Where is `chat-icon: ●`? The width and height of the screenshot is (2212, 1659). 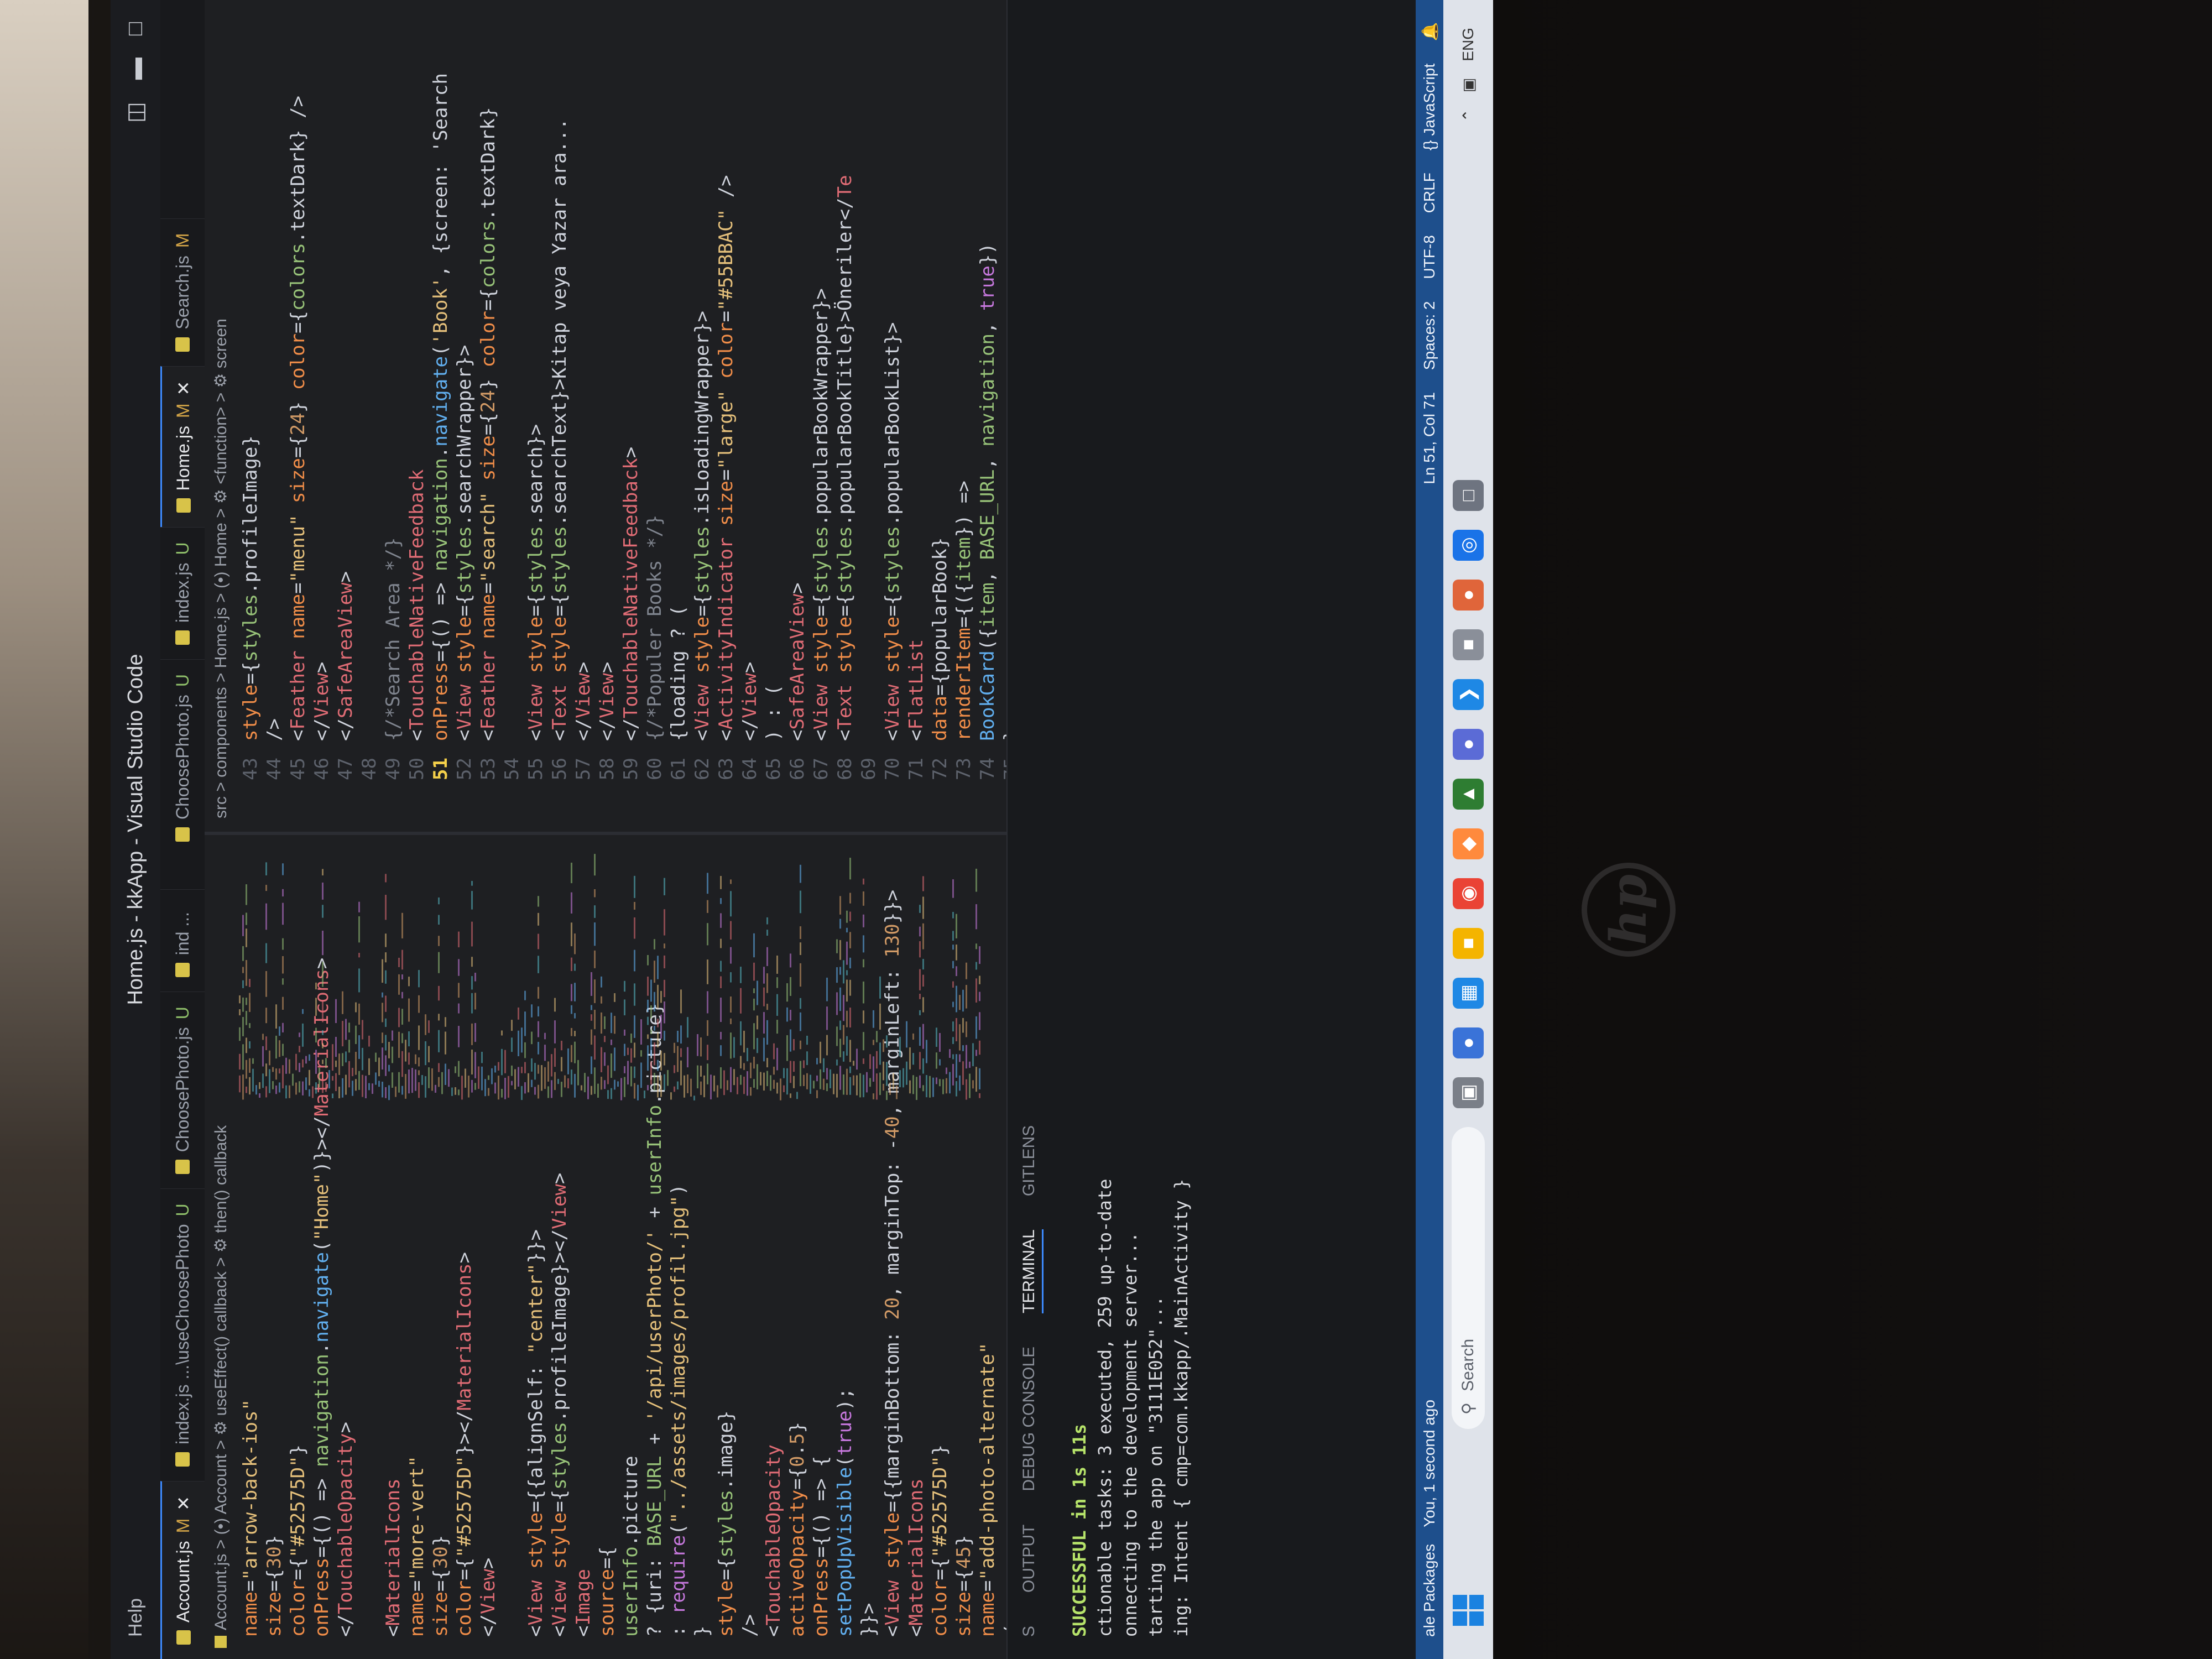 chat-icon: ● is located at coordinates (1468, 1043).